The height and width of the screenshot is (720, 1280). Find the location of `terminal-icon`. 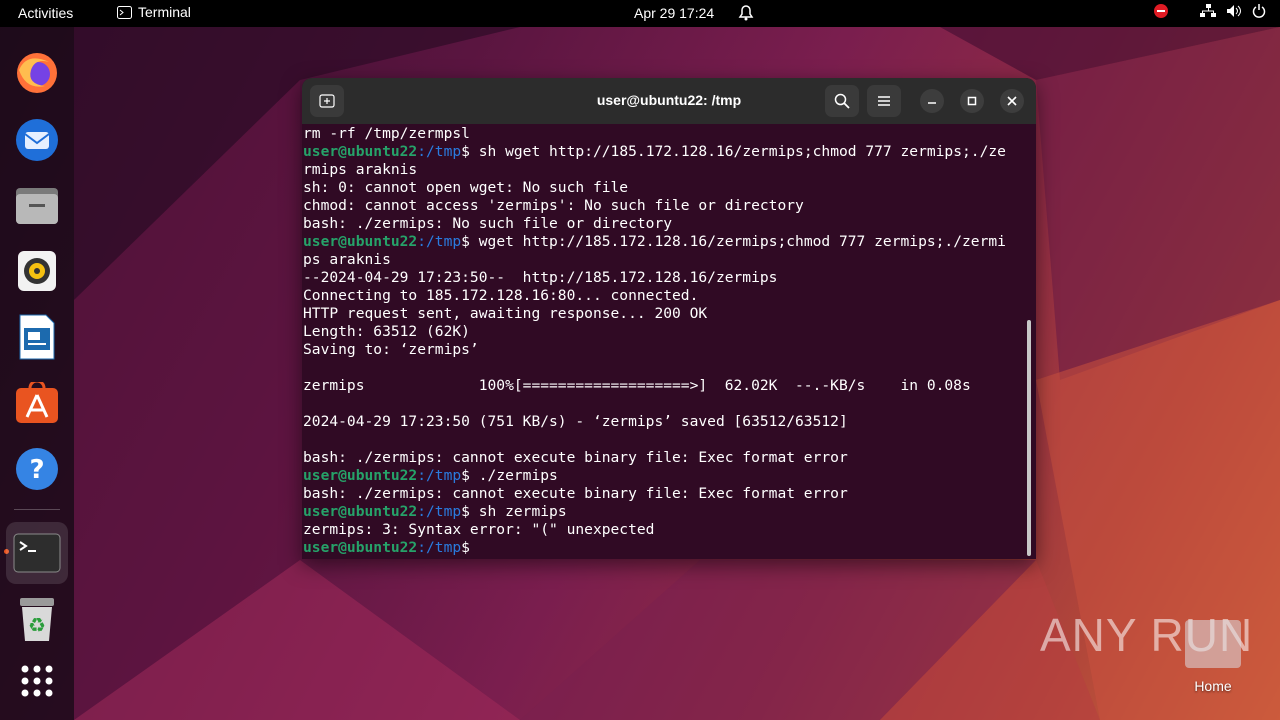

terminal-icon is located at coordinates (37, 553).